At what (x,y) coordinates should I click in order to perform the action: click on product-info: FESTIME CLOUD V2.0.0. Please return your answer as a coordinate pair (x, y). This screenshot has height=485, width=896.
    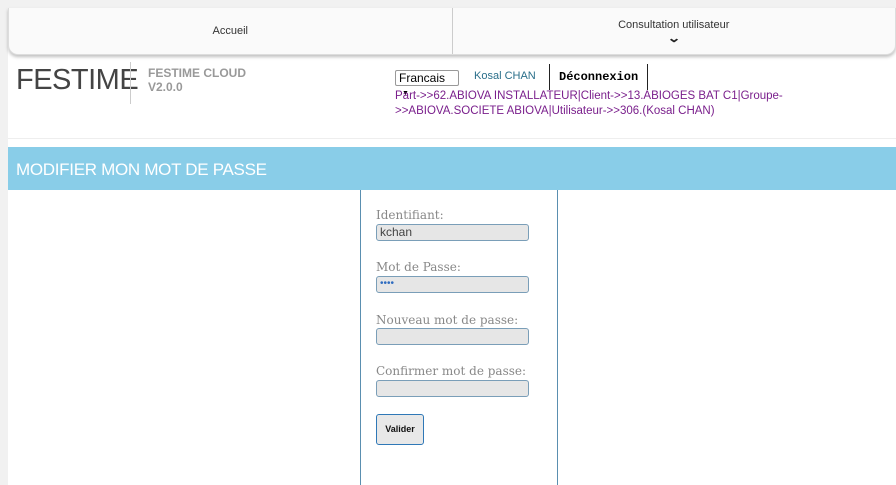
    Looking at the image, I should click on (197, 80).